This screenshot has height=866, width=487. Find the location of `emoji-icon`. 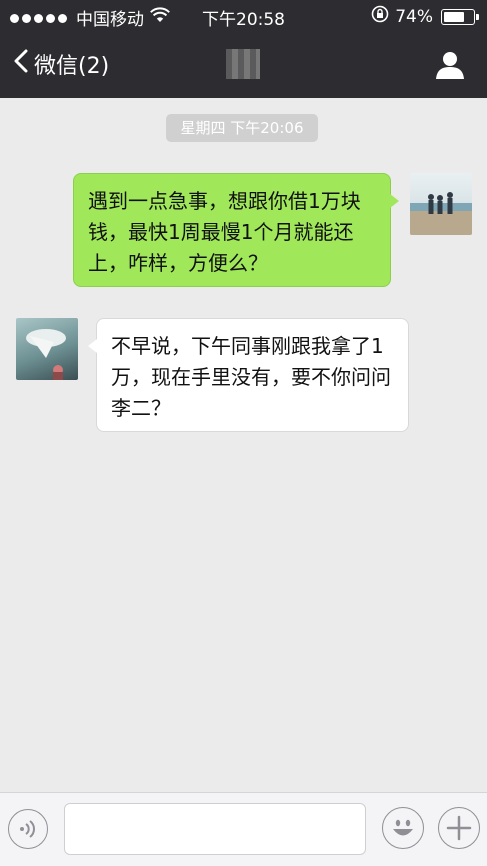

emoji-icon is located at coordinates (403, 827).